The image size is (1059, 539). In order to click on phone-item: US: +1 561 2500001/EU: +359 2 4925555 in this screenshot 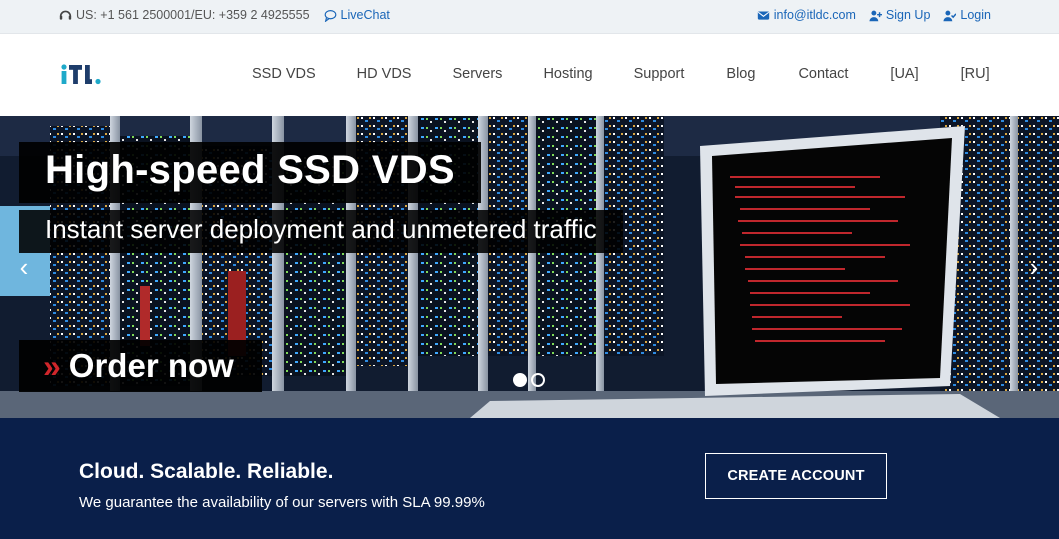, I will do `click(184, 15)`.